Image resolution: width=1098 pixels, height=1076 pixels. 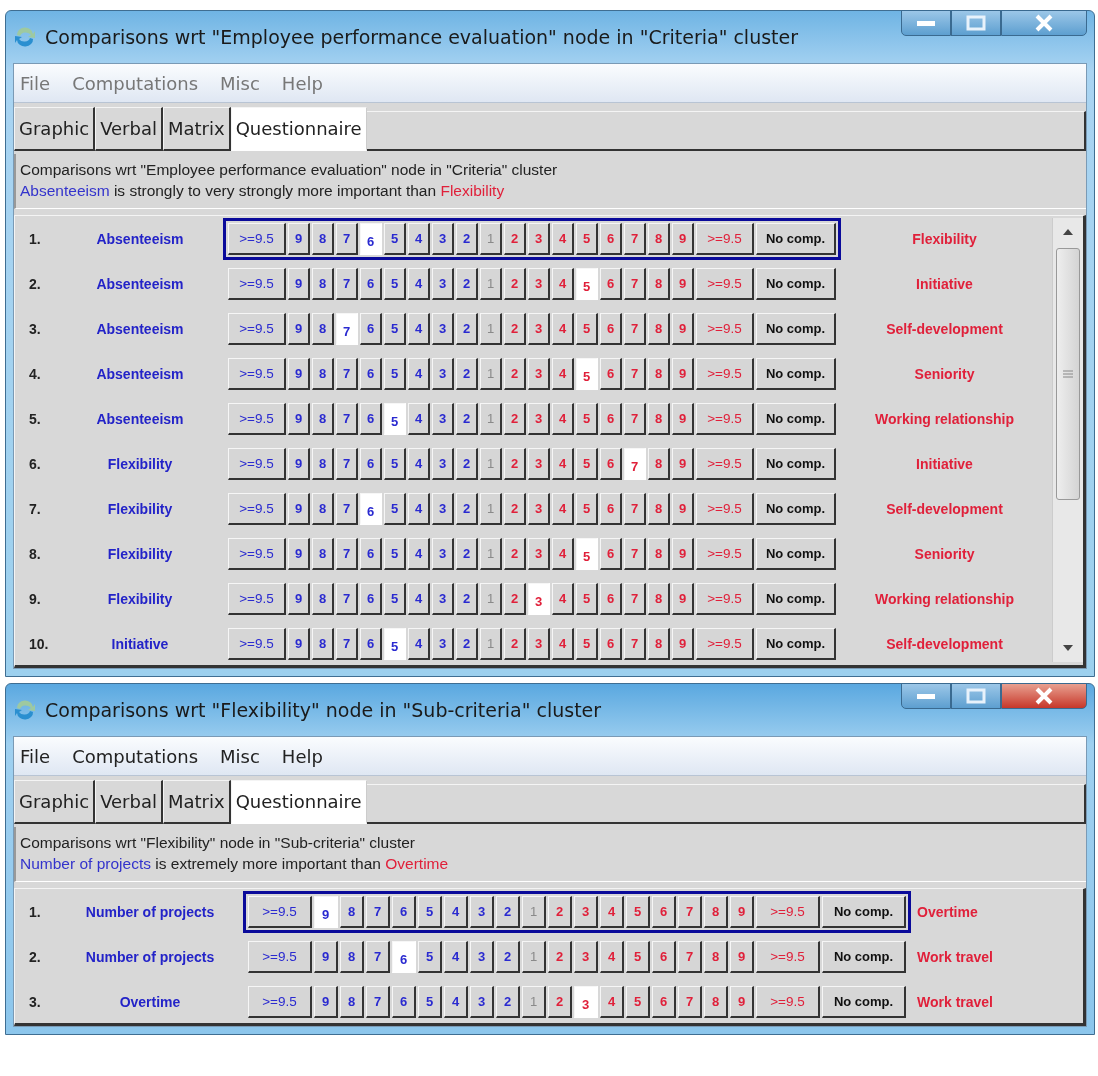 I want to click on scrollbar, so click(x=1067, y=440).